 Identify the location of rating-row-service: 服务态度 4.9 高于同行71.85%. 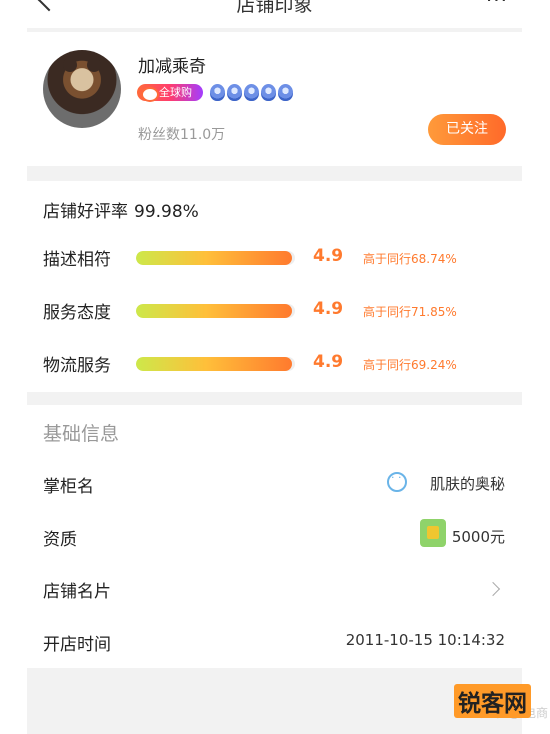
(274, 310).